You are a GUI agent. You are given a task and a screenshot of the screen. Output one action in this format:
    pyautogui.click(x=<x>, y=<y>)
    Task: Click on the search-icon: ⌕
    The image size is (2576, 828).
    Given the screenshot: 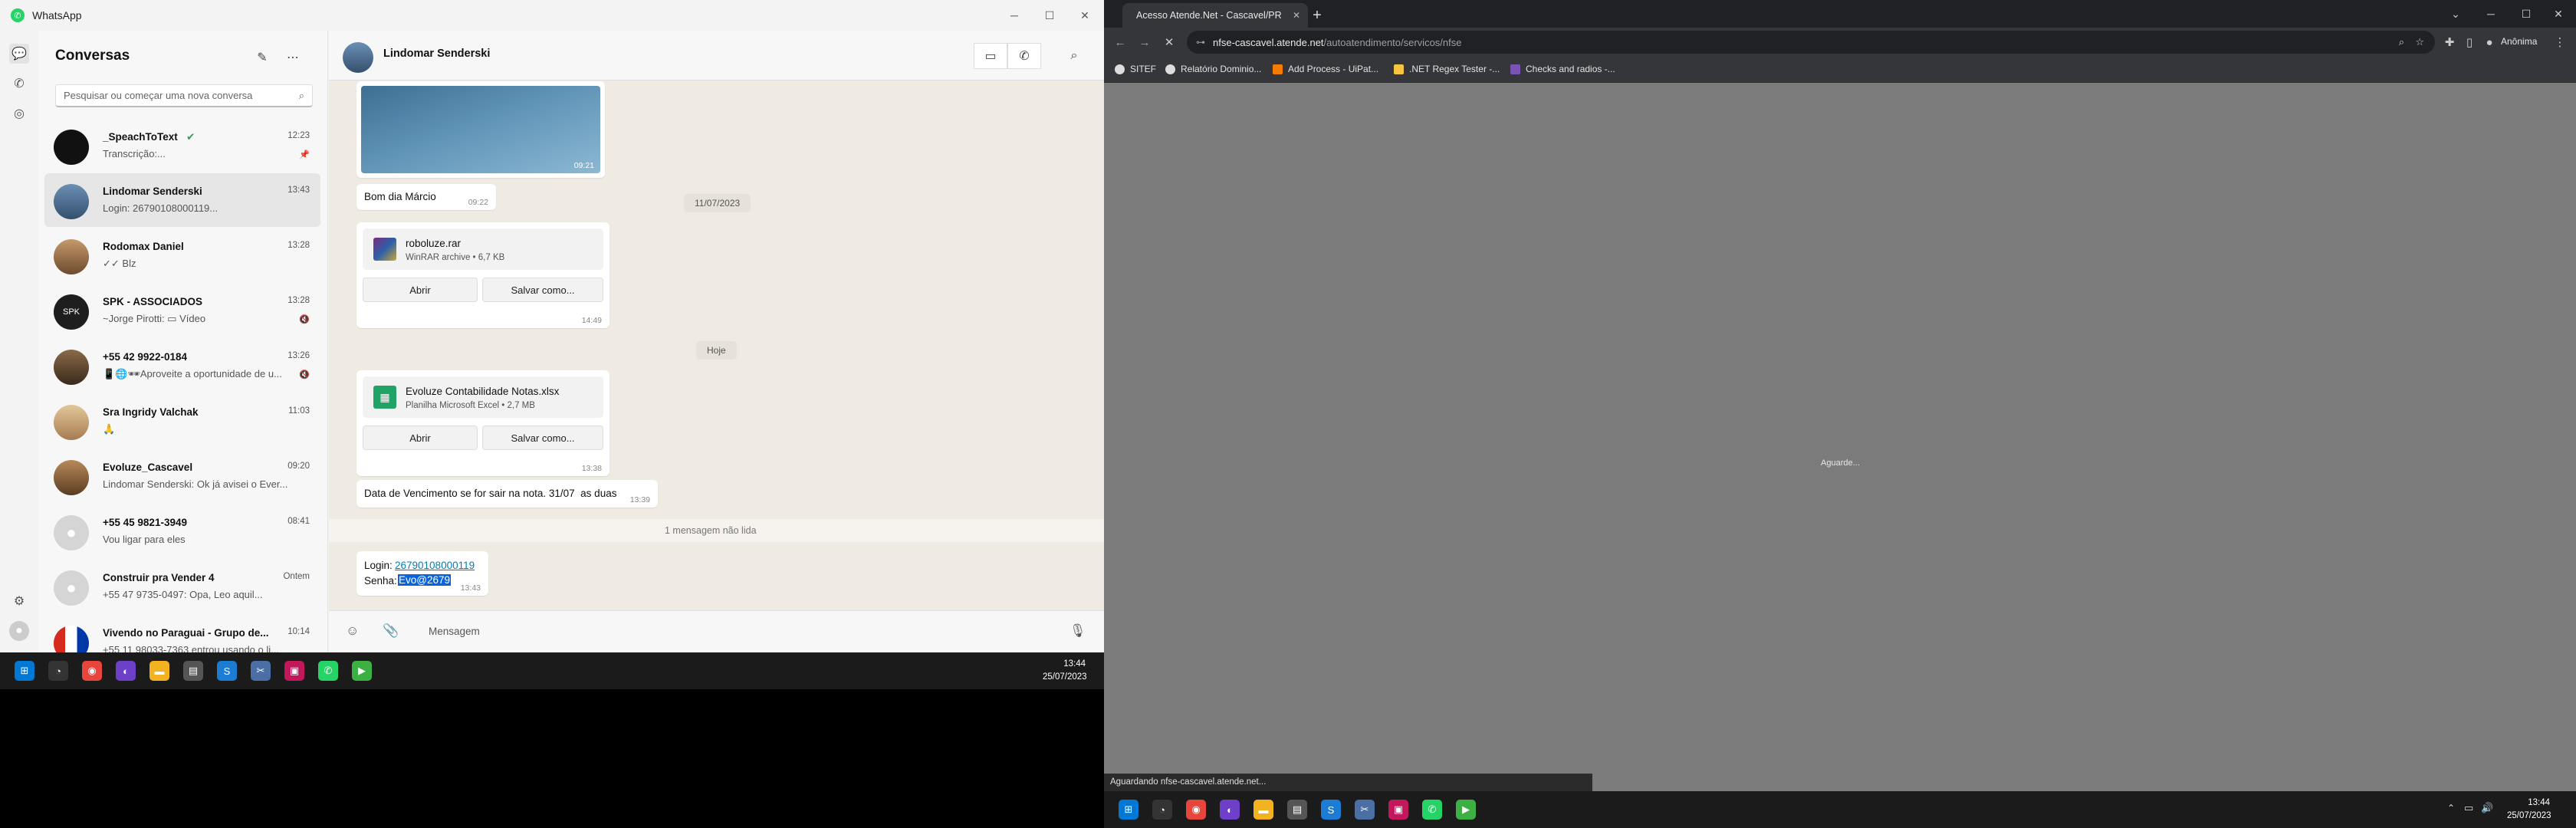 What is the action you would take?
    pyautogui.click(x=1074, y=56)
    